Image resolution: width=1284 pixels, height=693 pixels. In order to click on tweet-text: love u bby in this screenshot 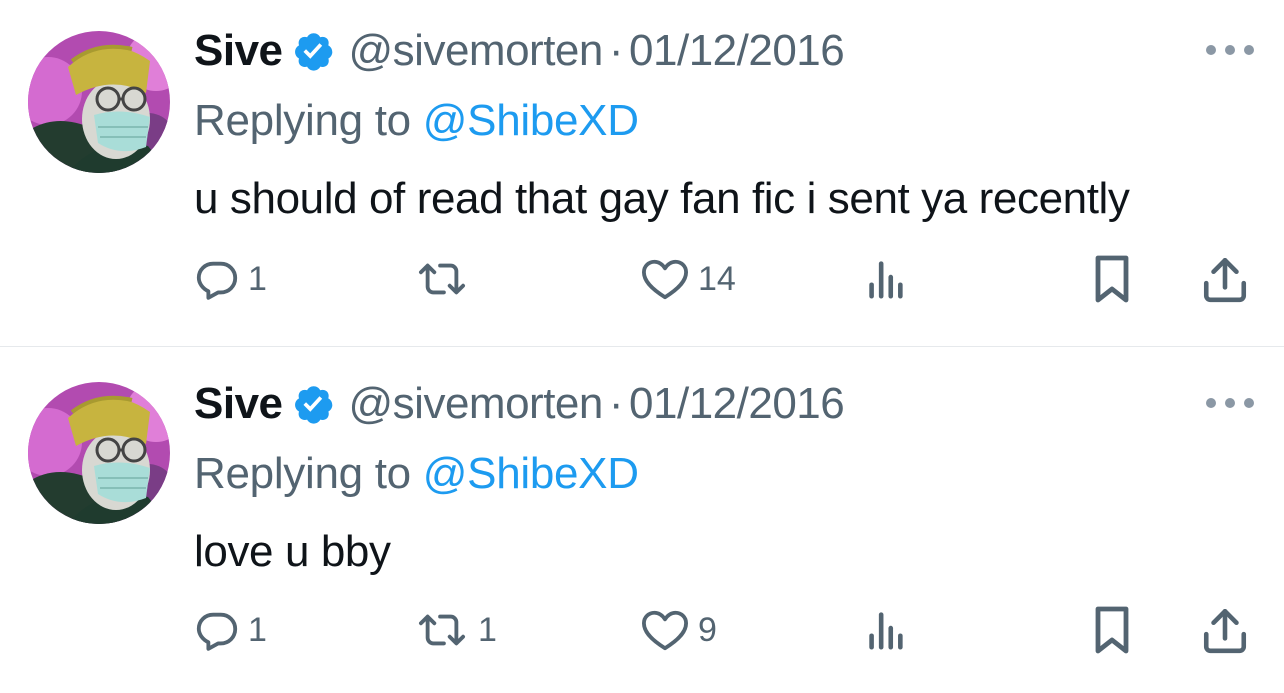, I will do `click(292, 551)`.